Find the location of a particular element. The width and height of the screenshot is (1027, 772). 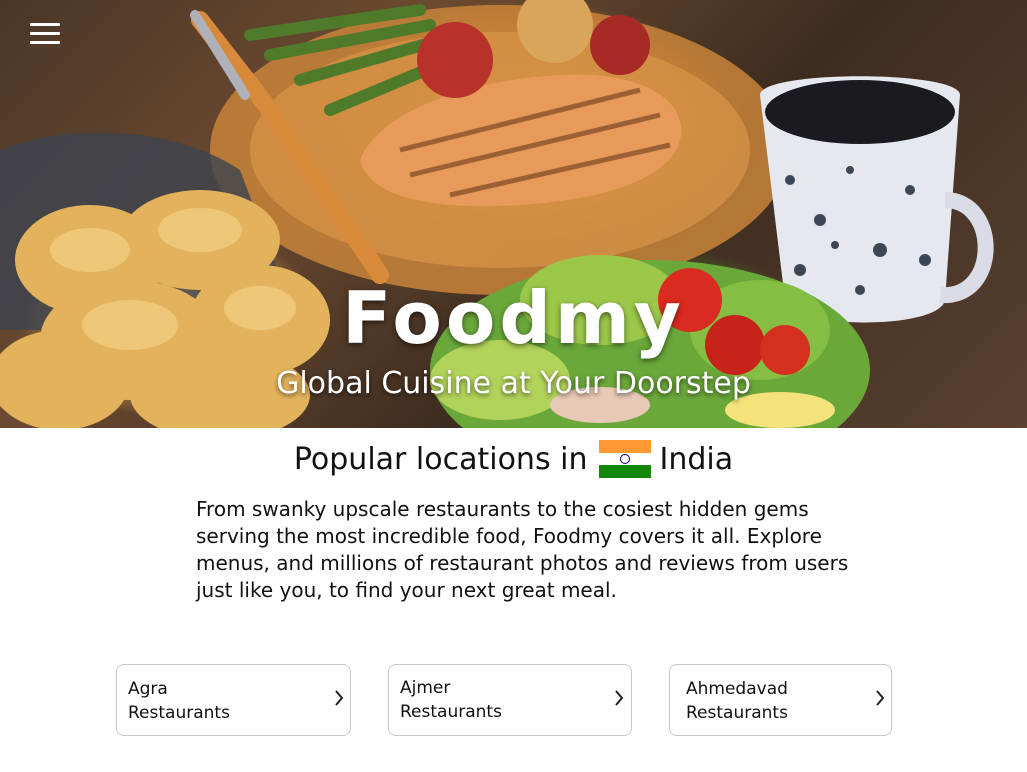

location-card-agra: Agra Restaurants is located at coordinates (233, 700).